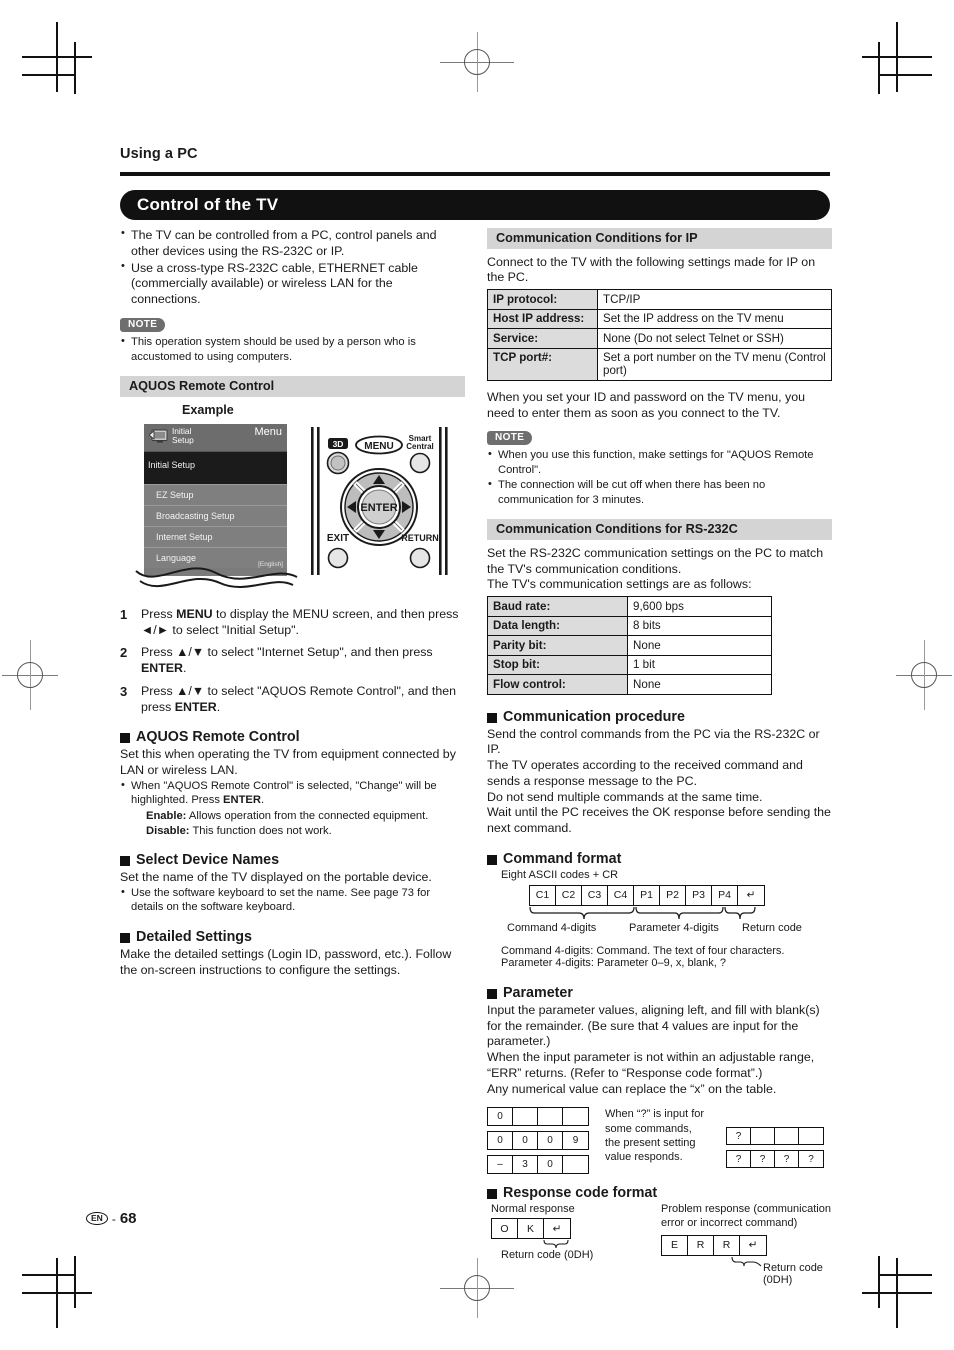 Image resolution: width=954 pixels, height=1350 pixels. Describe the element at coordinates (420, 446) in the screenshot. I see `svg-text: Central` at that location.